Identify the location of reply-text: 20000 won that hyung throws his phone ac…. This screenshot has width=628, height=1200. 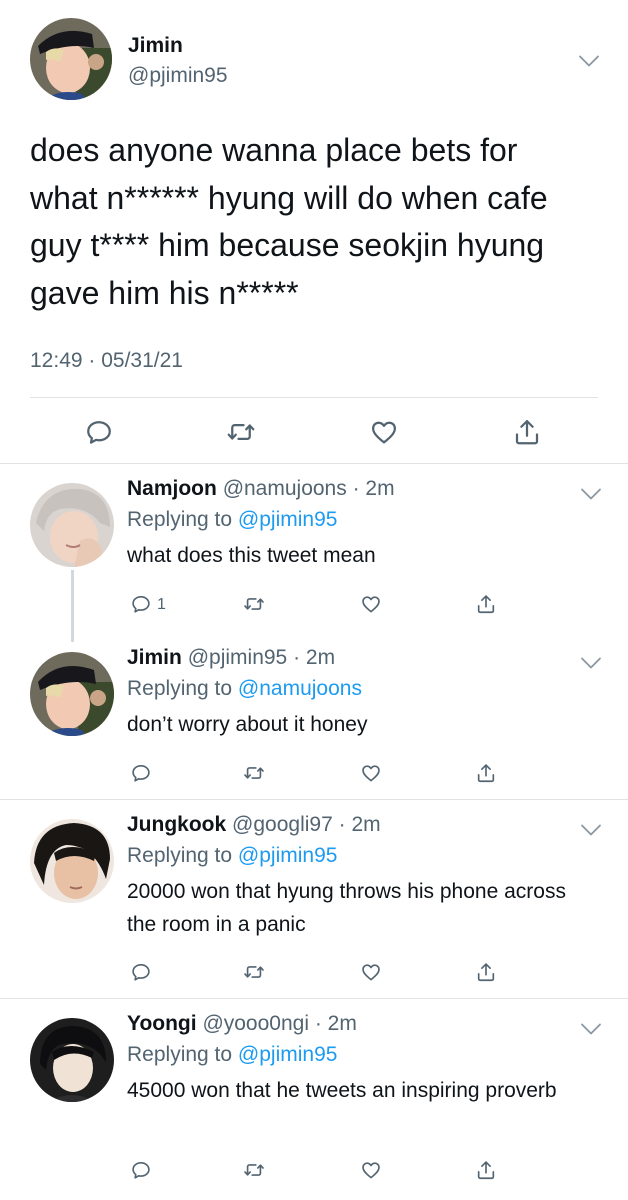
(346, 908).